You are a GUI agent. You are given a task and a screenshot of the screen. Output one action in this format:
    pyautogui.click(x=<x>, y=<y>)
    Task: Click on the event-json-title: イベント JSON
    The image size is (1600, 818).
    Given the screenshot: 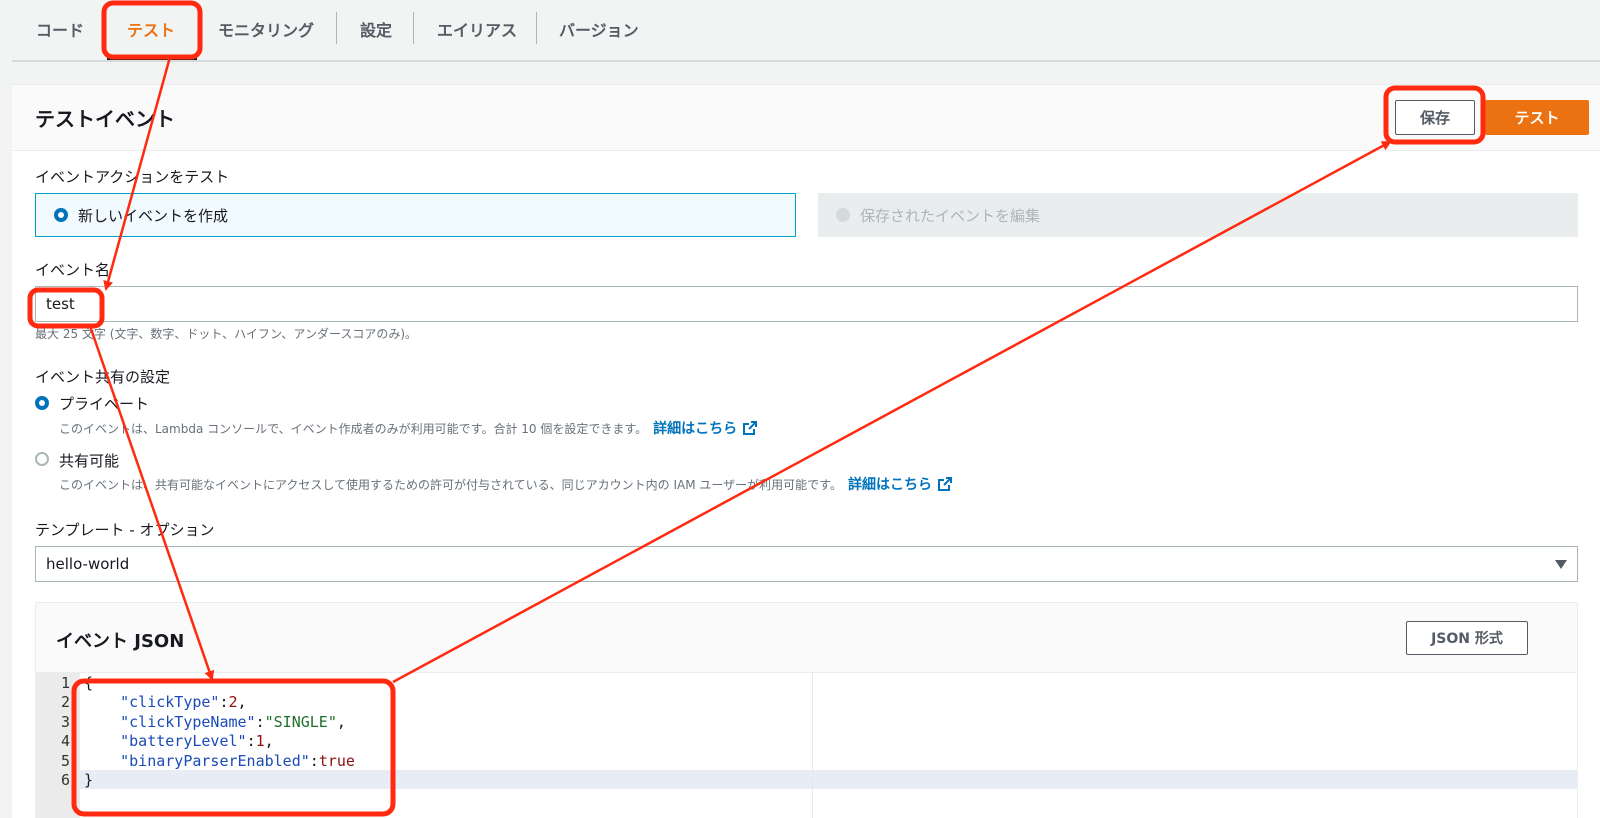 What is the action you would take?
    pyautogui.click(x=120, y=641)
    